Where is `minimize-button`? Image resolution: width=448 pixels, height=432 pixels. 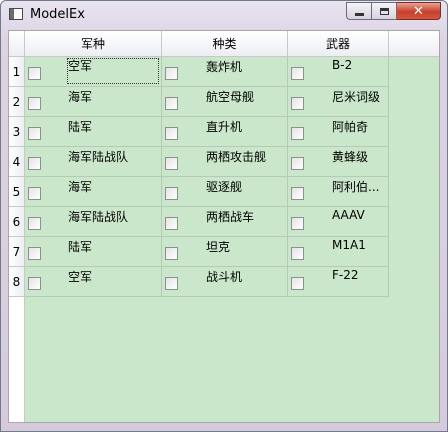 minimize-button is located at coordinates (359, 11).